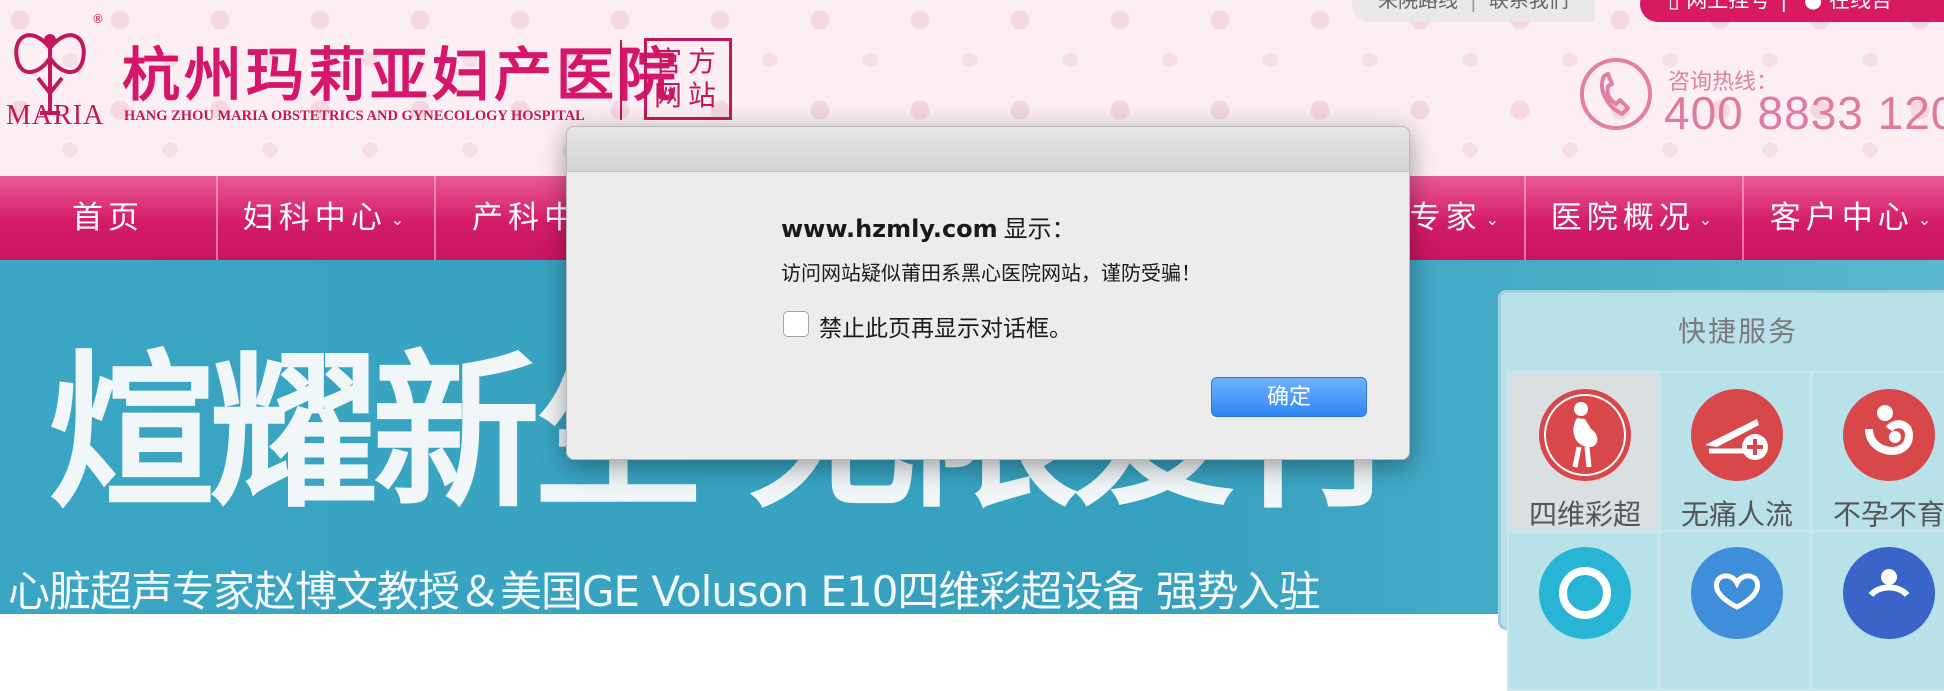  What do you see at coordinates (1674, 6) in the screenshot?
I see `phone-icon: ▯` at bounding box center [1674, 6].